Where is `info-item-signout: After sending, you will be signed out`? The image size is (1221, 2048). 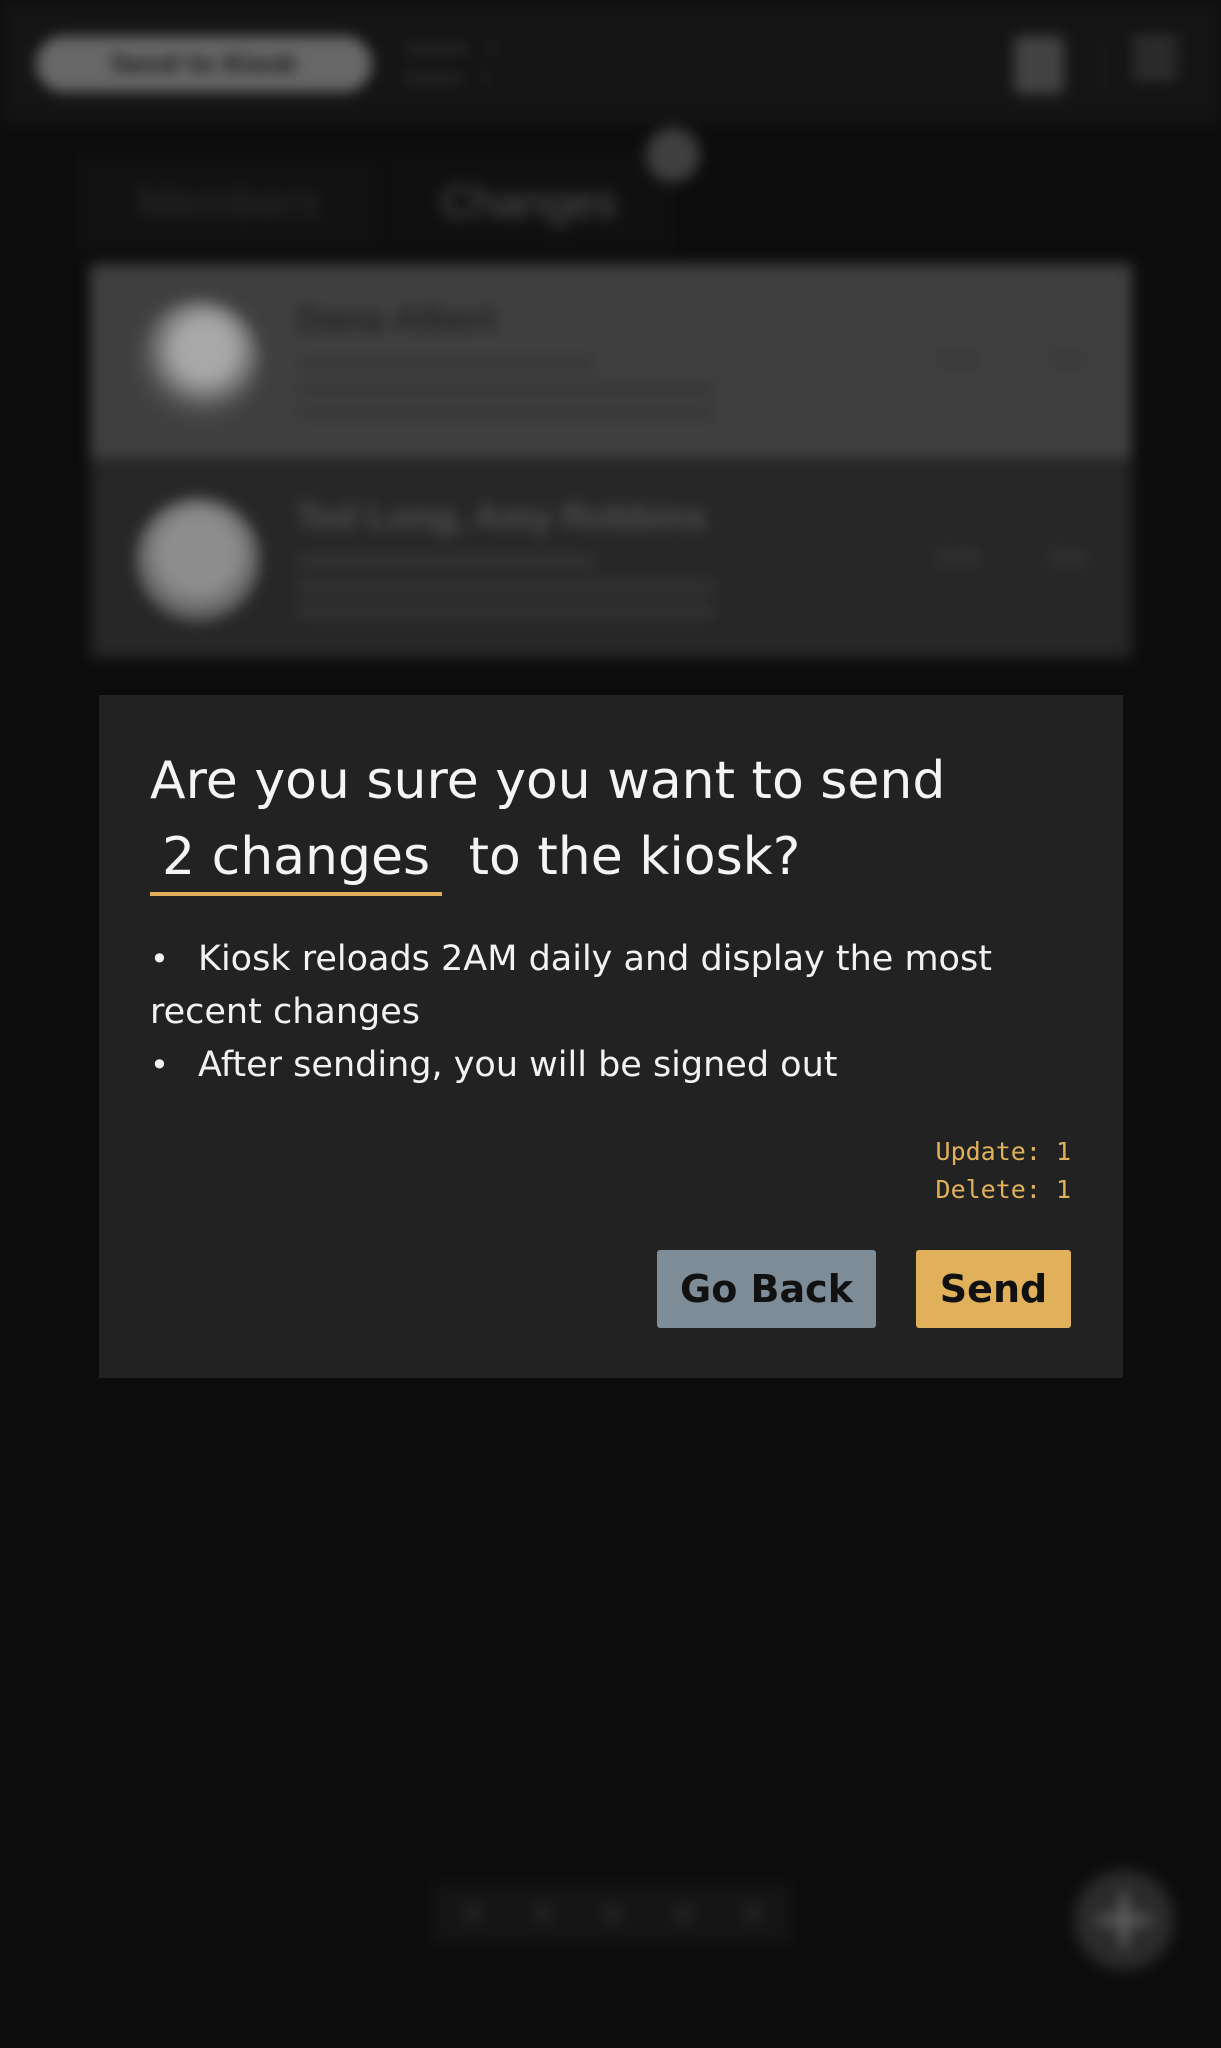
info-item-signout: After sending, you will be signed out is located at coordinates (600, 1065).